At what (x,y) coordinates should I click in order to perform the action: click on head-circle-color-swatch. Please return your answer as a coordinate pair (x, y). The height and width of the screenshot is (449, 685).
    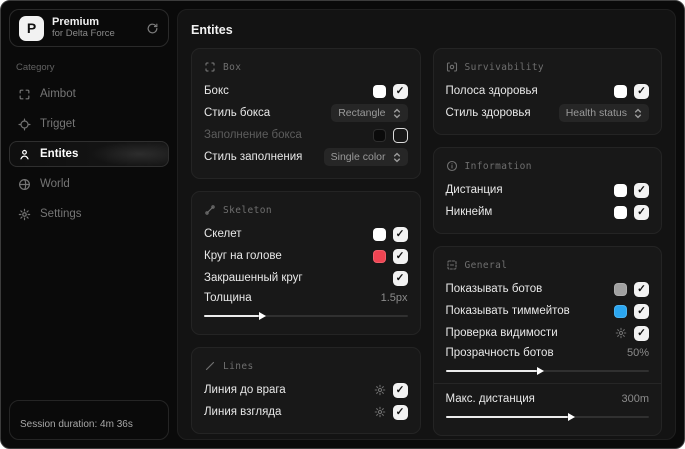
    Looking at the image, I should click on (379, 256).